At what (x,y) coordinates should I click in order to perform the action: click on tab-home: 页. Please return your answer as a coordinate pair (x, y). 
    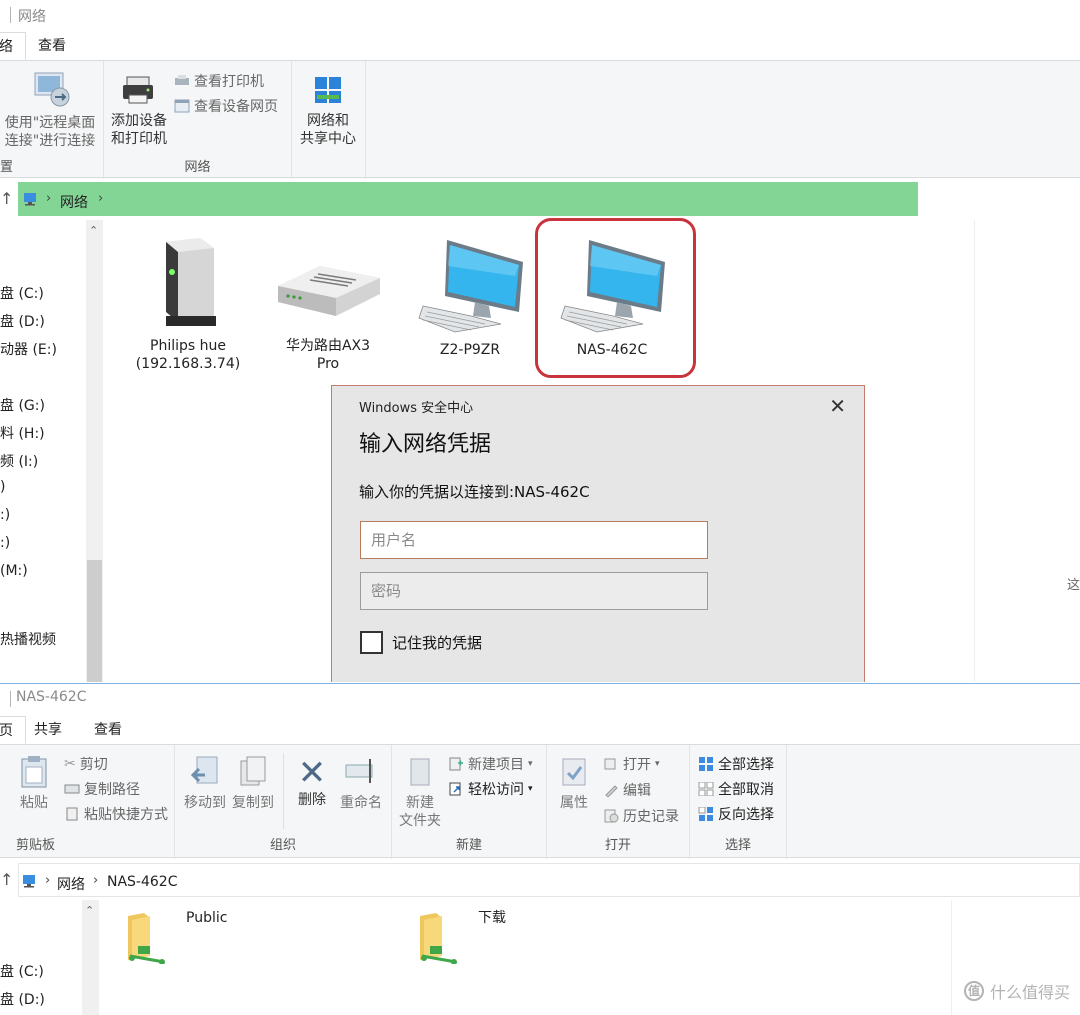
    Looking at the image, I should click on (13, 730).